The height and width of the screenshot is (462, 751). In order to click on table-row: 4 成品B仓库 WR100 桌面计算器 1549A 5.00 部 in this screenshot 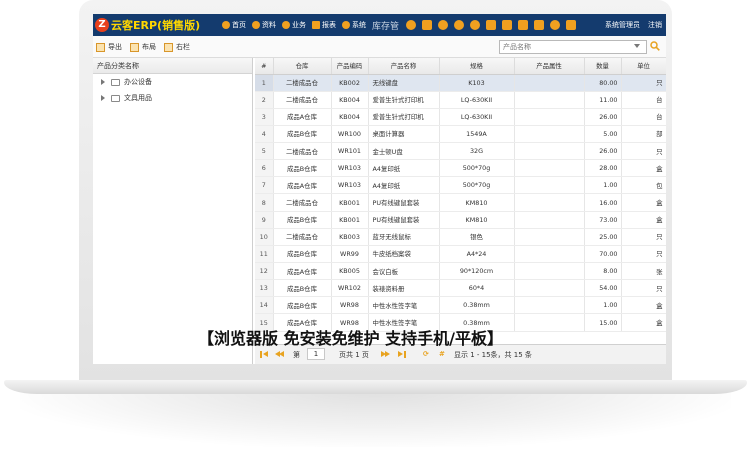, I will do `click(460, 134)`.